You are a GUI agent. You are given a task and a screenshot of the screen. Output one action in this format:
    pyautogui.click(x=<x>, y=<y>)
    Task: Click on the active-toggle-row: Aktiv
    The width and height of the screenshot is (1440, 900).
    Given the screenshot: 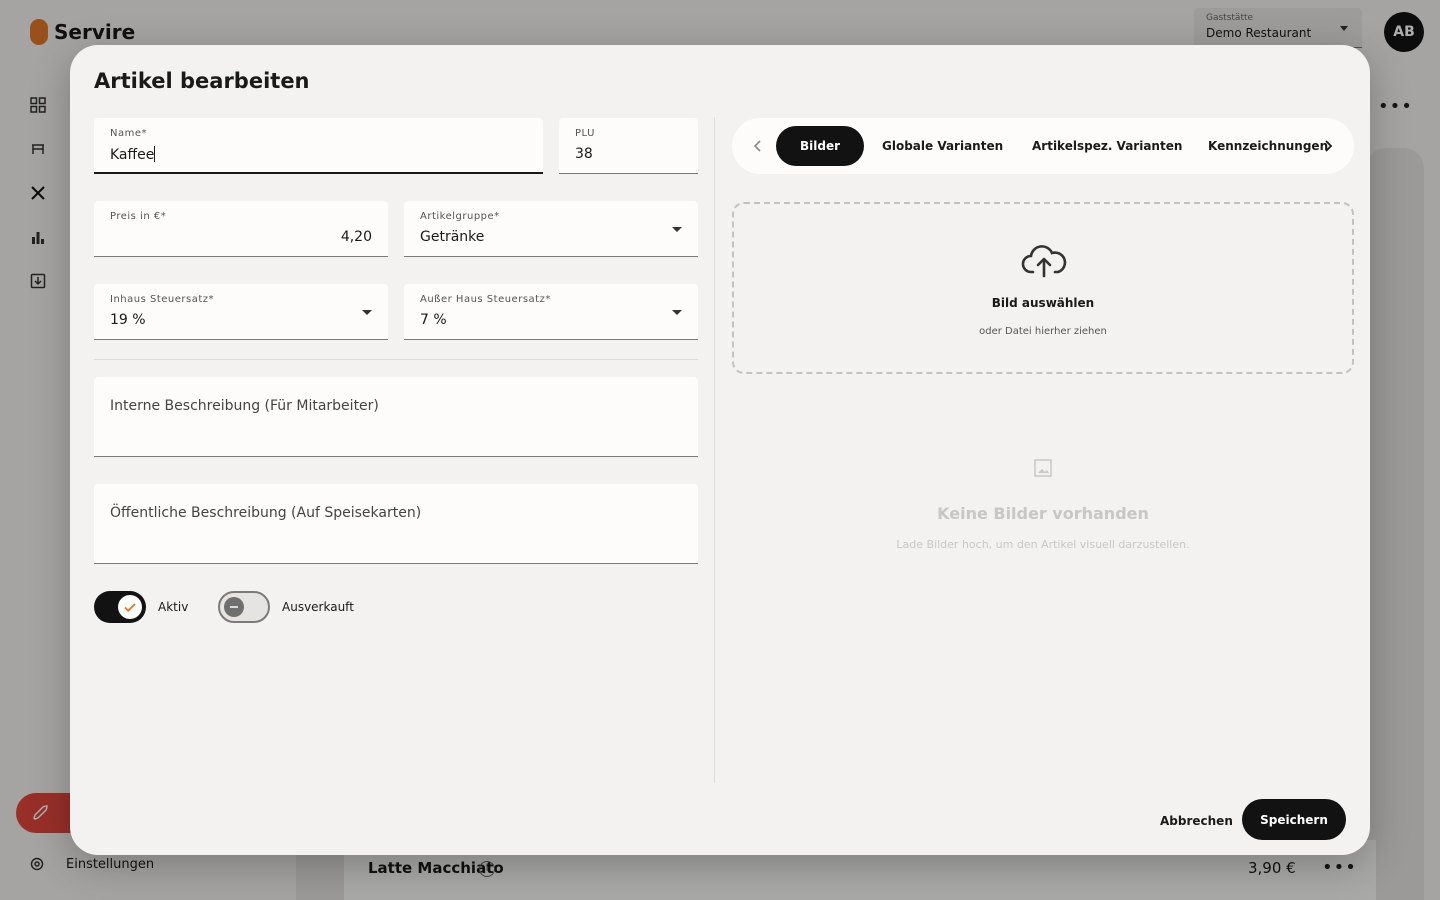 What is the action you would take?
    pyautogui.click(x=141, y=607)
    